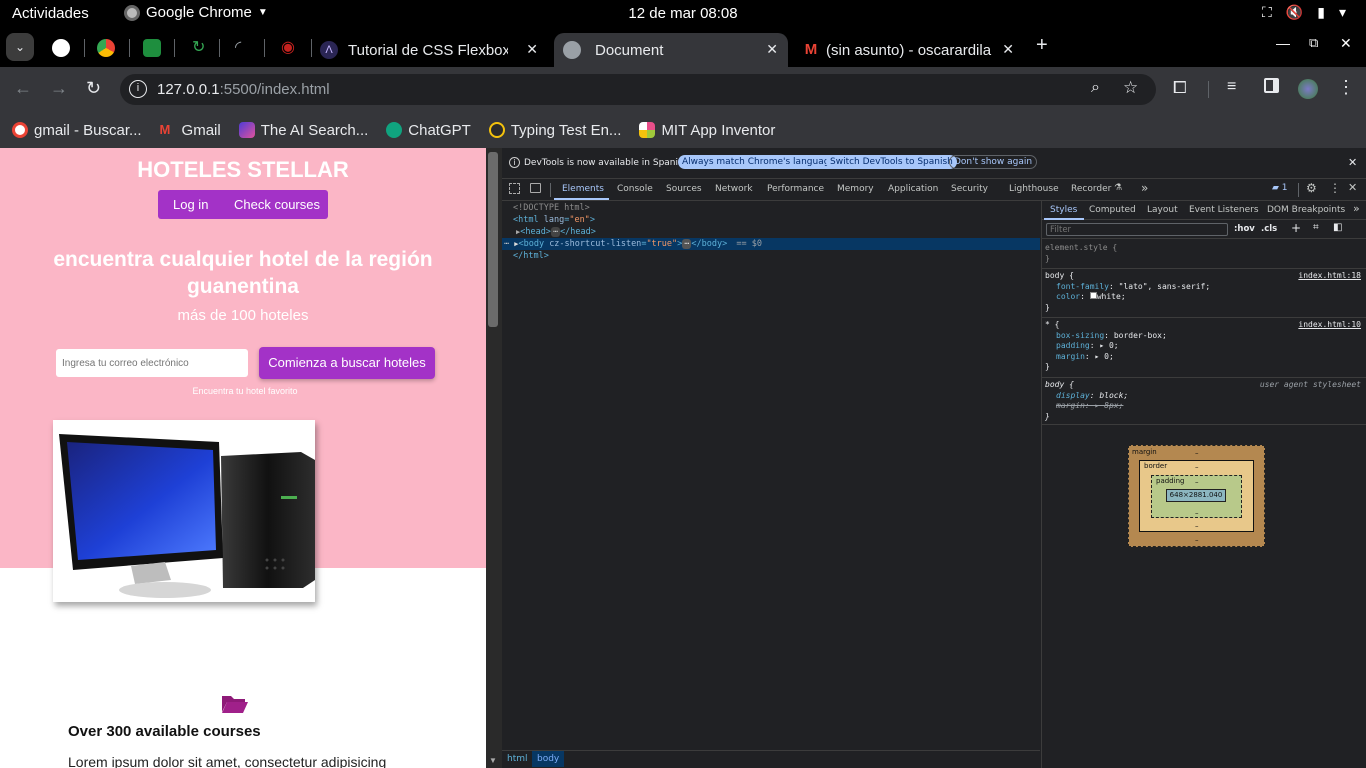 This screenshot has height=768, width=1366. What do you see at coordinates (1346, 87) in the screenshot?
I see `more-menu-icon: ⋮` at bounding box center [1346, 87].